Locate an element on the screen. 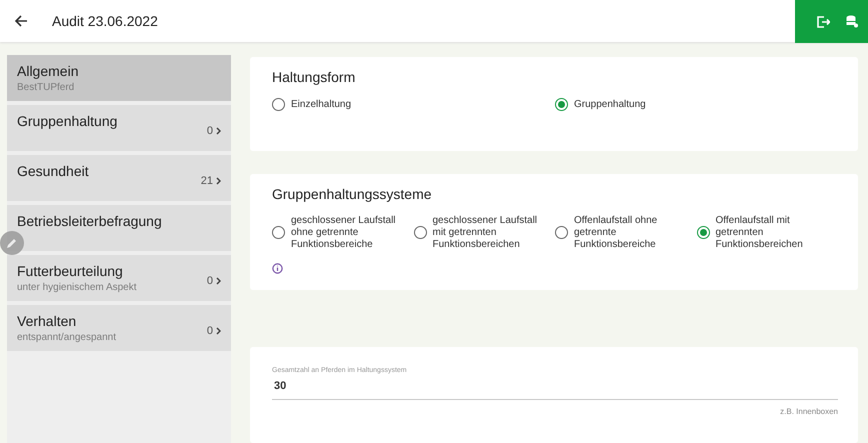  sidebar-item-title: Betriebsleiterbefragung is located at coordinates (90, 221).